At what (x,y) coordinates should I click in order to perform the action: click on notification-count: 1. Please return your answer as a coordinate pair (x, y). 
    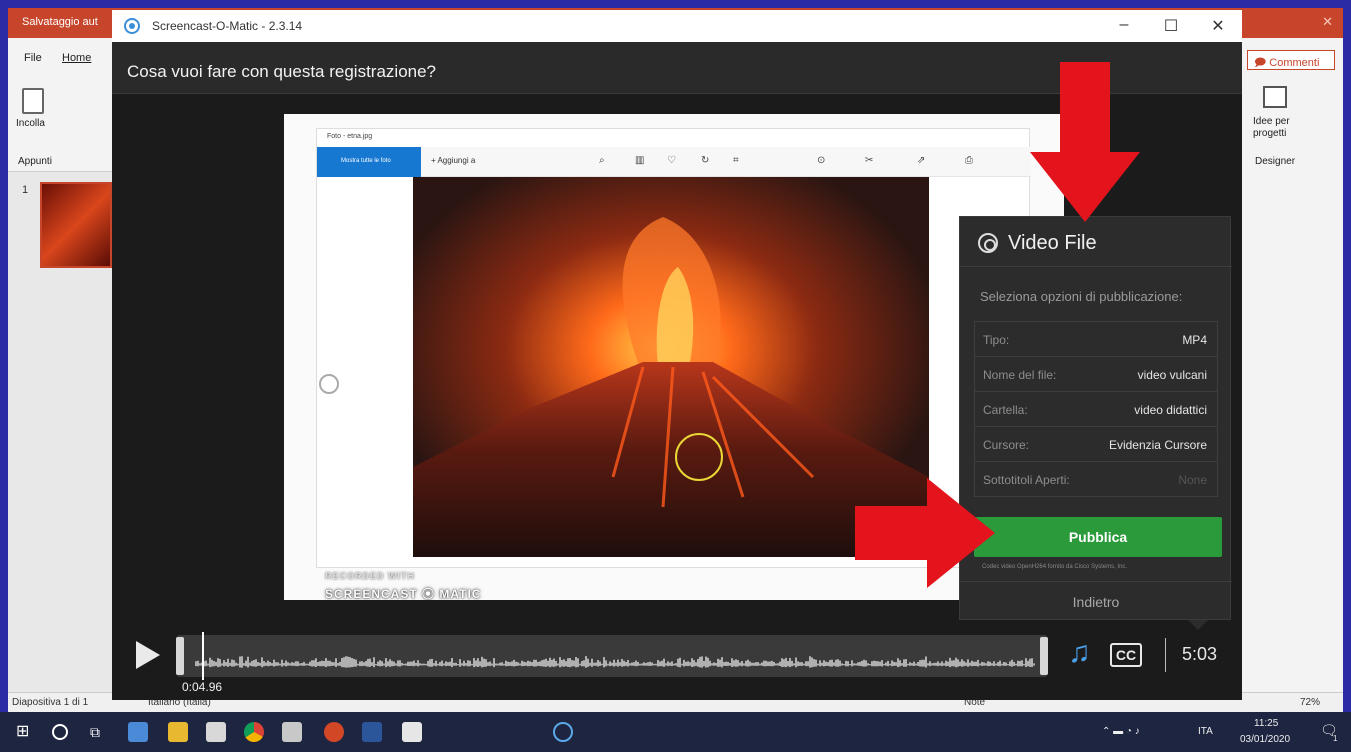
    Looking at the image, I should click on (1335, 738).